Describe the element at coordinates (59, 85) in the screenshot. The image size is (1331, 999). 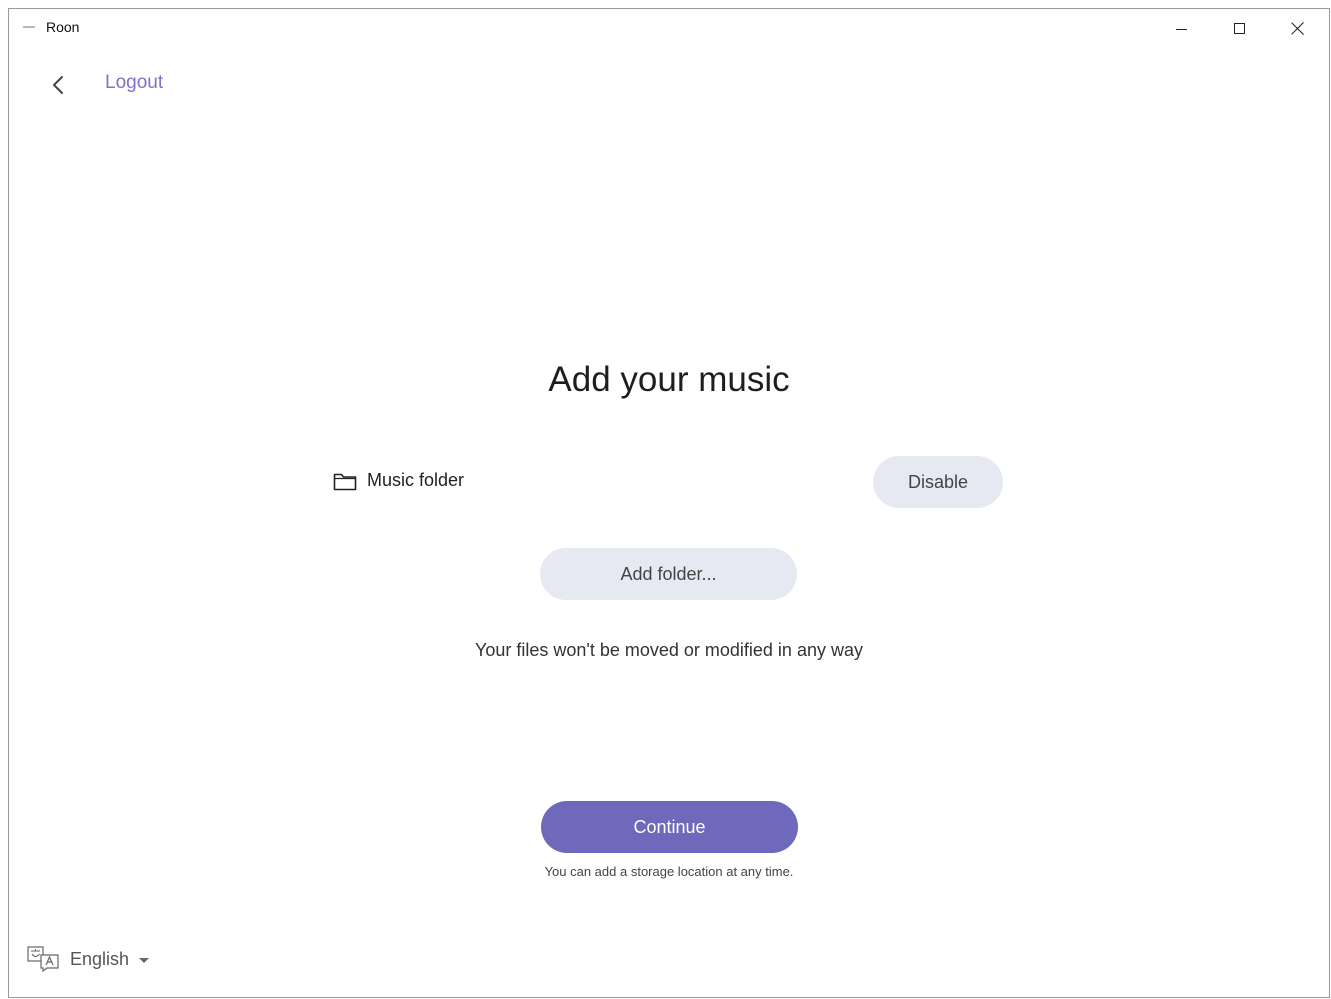
I see `chevron-left-icon` at that location.